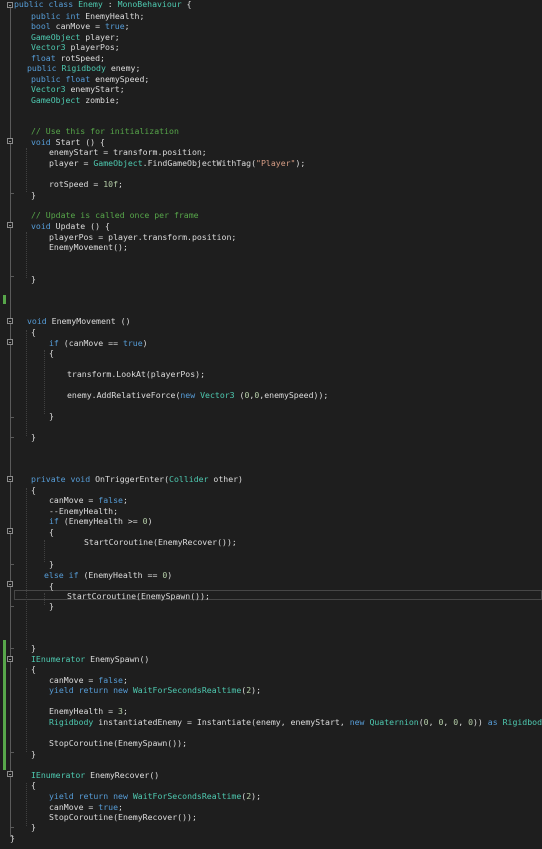 This screenshot has height=849, width=542. I want to click on code-line: void Start () {, so click(68, 142).